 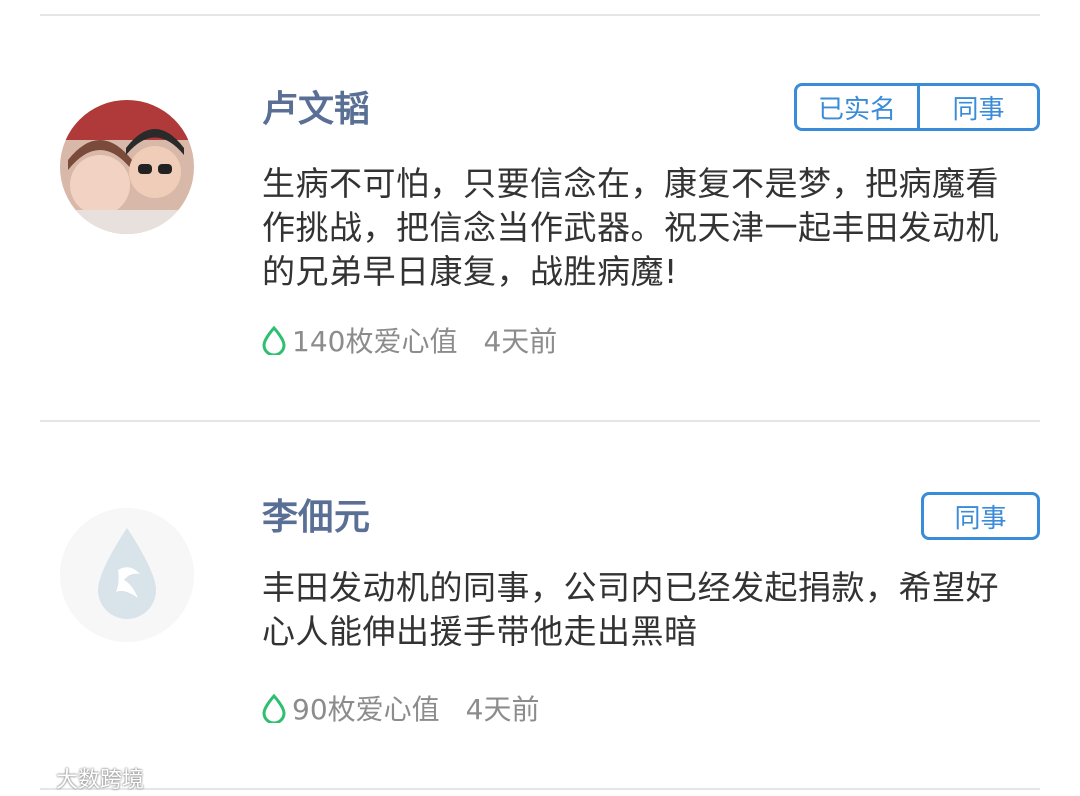 What do you see at coordinates (100, 780) in the screenshot?
I see `watermark-text: 大数跨境` at bounding box center [100, 780].